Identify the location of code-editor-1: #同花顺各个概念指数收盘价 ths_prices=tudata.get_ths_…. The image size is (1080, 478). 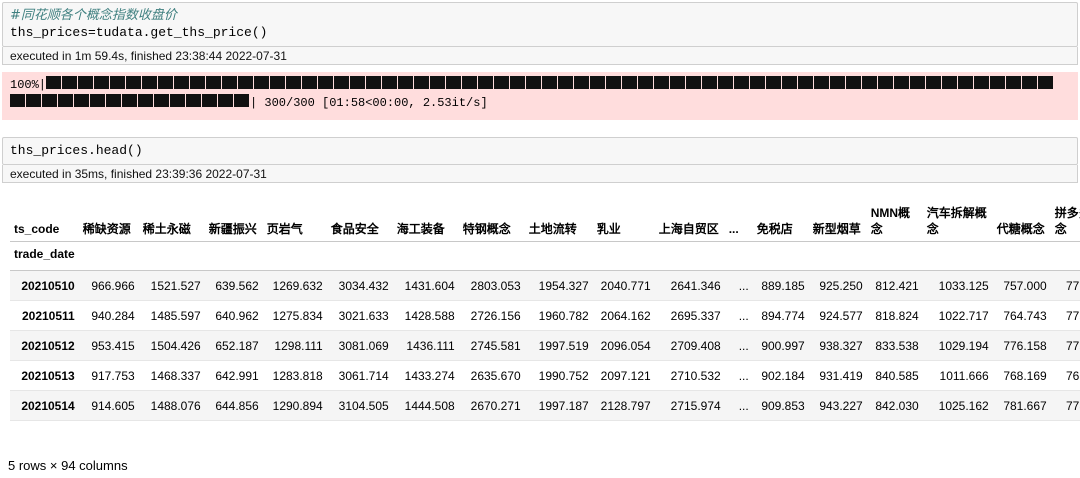
(540, 24).